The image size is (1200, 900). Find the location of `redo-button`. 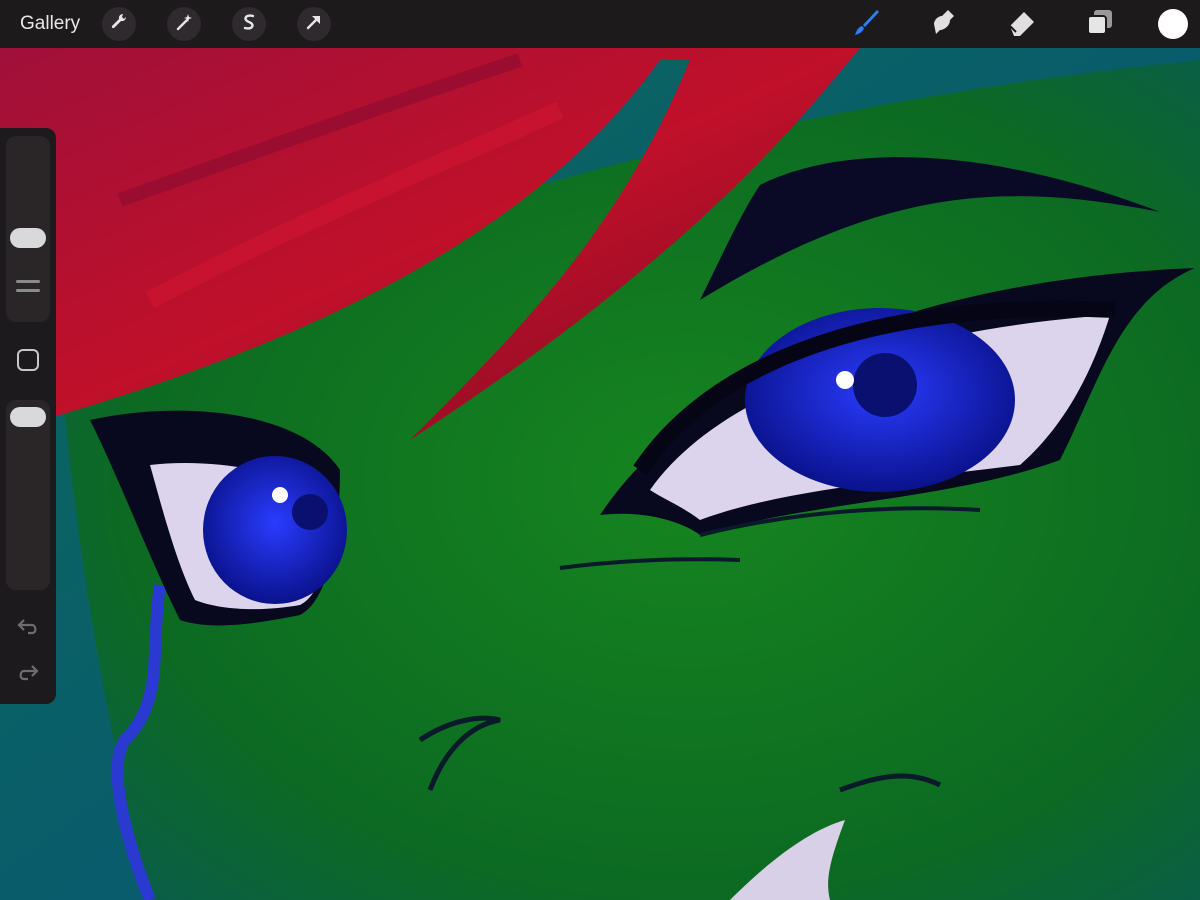

redo-button is located at coordinates (28, 674).